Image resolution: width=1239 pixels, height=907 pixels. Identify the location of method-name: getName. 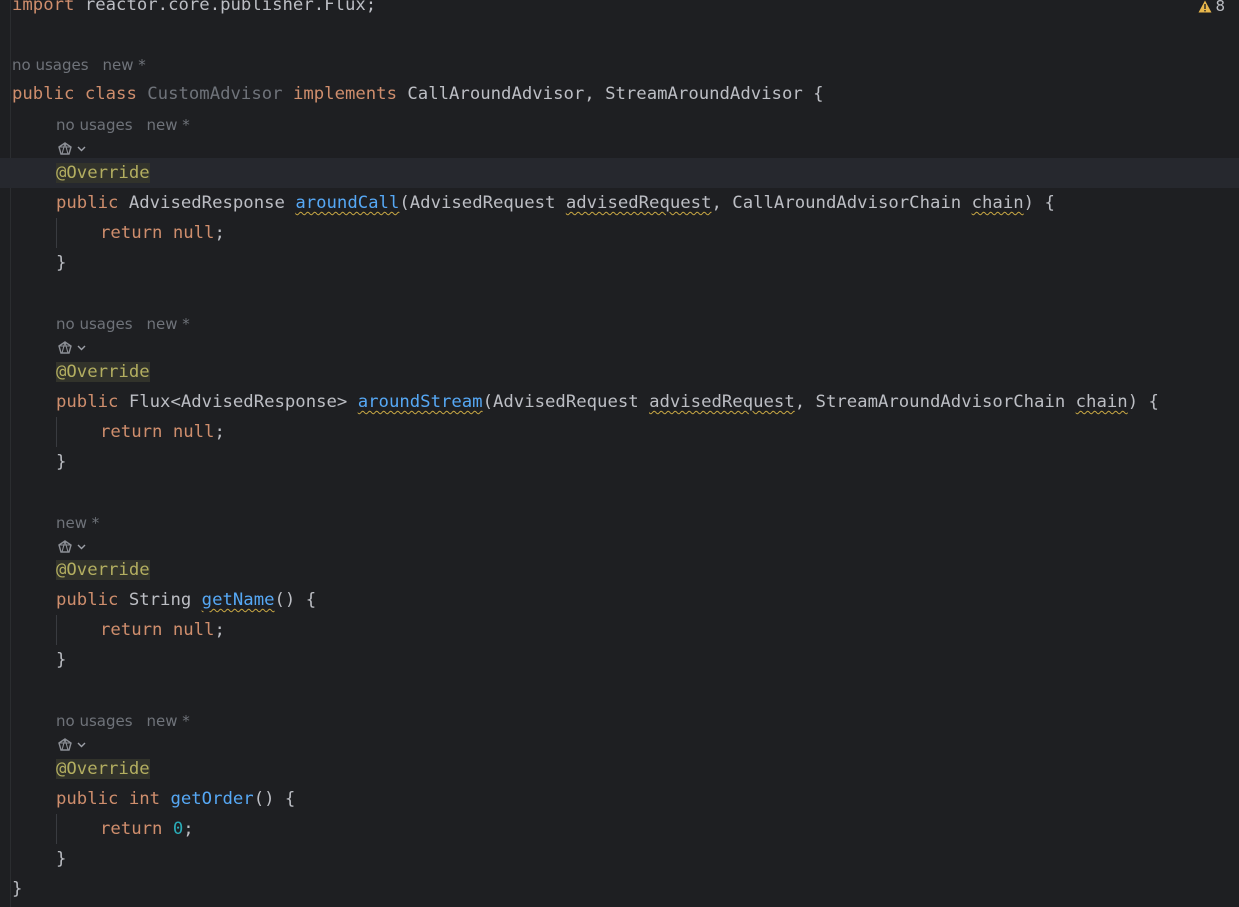
(238, 600).